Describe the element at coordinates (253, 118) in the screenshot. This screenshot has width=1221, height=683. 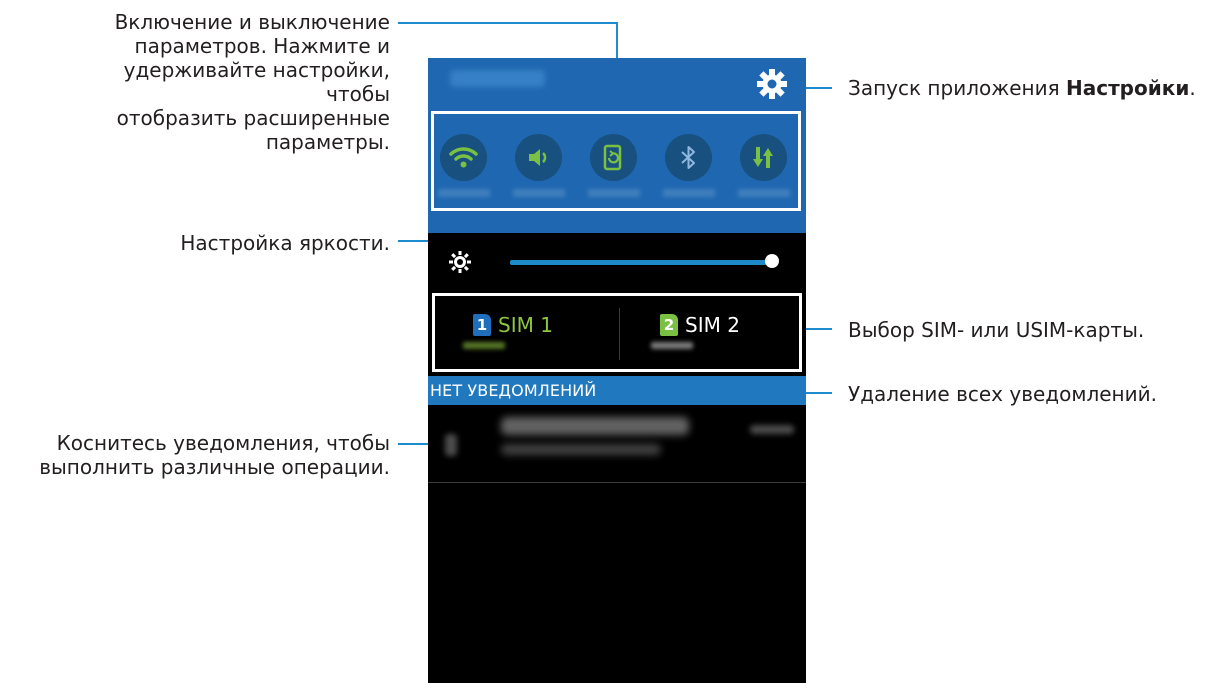
I see `toggle-callout-line4: отобразить расширенные` at that location.